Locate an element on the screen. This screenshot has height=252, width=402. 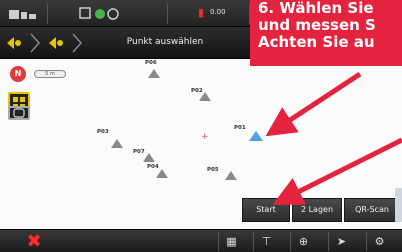
annotation-line: und messen S is located at coordinates (317, 25).